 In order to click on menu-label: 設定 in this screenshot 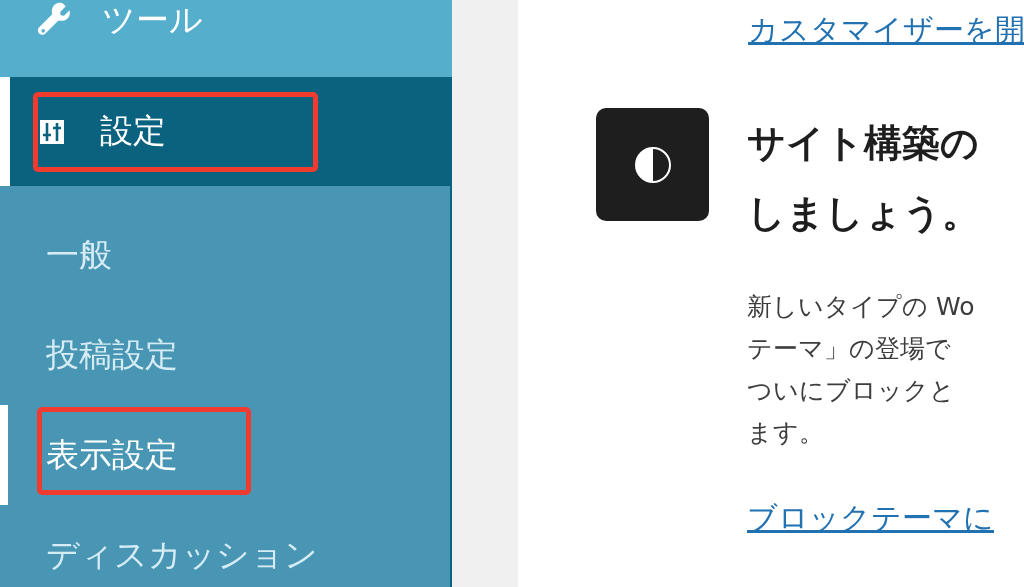, I will do `click(133, 131)`.